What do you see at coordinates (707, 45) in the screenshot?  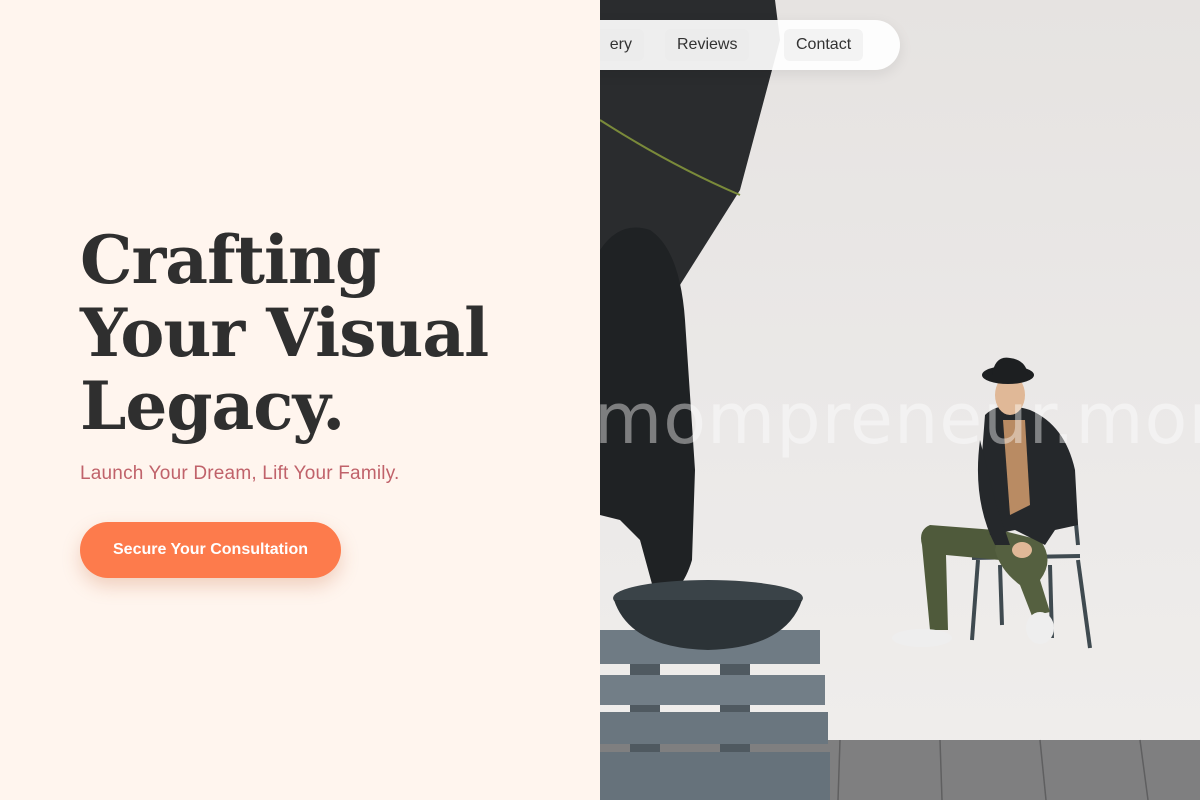 I see `nav-item-reviews: Reviews` at bounding box center [707, 45].